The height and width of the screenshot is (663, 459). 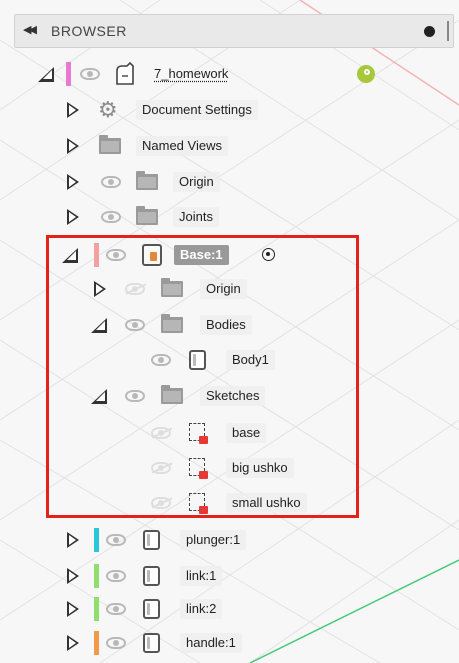 What do you see at coordinates (448, 31) in the screenshot?
I see `resize-handle` at bounding box center [448, 31].